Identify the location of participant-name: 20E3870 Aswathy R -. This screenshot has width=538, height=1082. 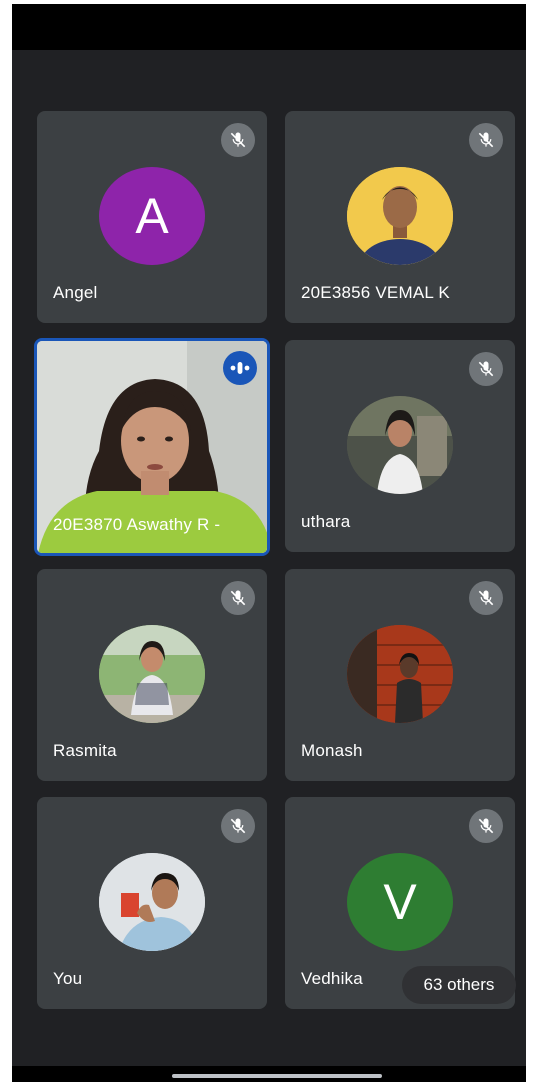
(137, 524).